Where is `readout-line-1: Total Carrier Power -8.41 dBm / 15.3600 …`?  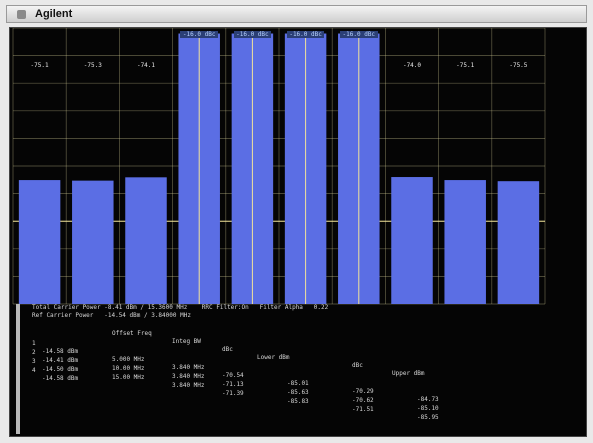
readout-line-1: Total Carrier Power -8.41 dBm / 15.3600 … is located at coordinates (180, 307).